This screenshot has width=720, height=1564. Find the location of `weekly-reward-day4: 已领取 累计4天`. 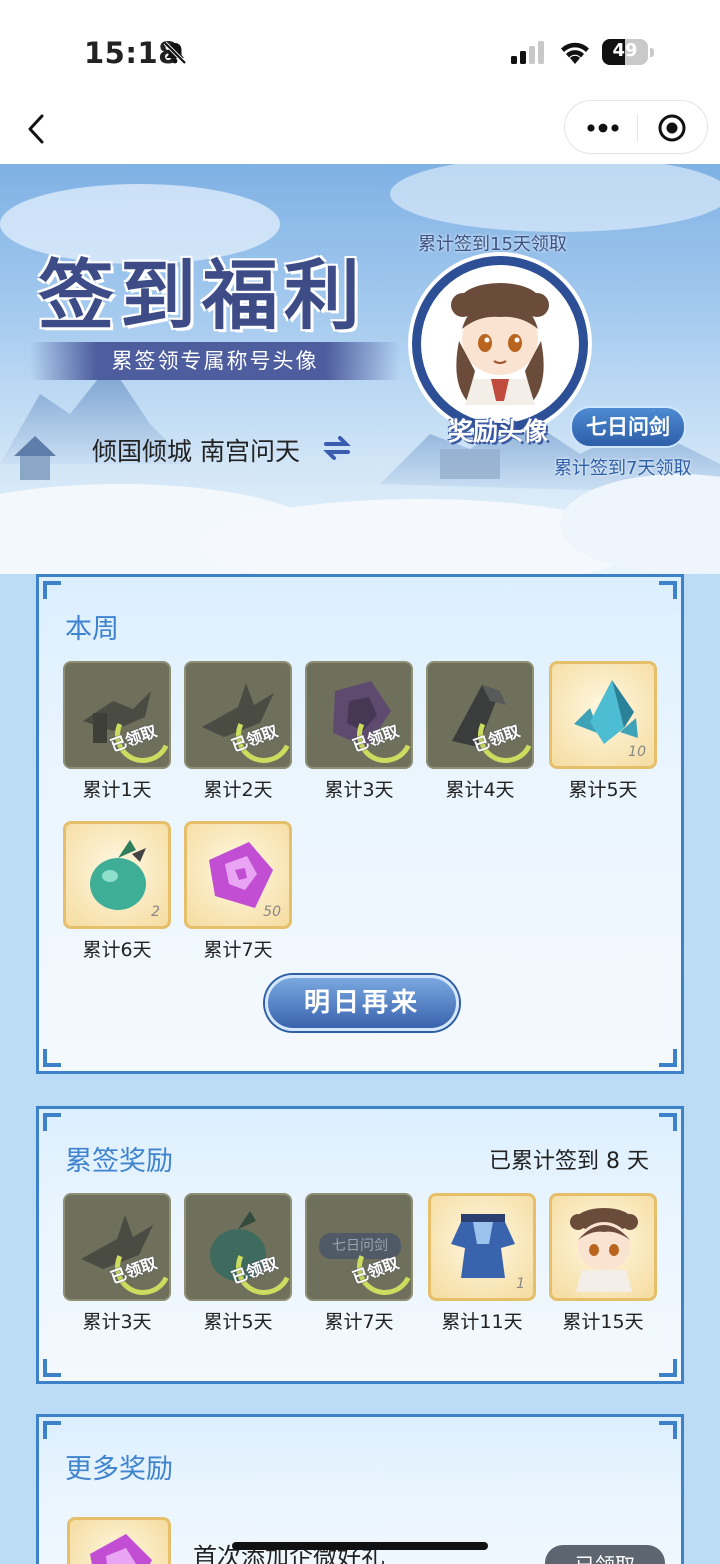

weekly-reward-day4: 已领取 累计4天 is located at coordinates (480, 731).